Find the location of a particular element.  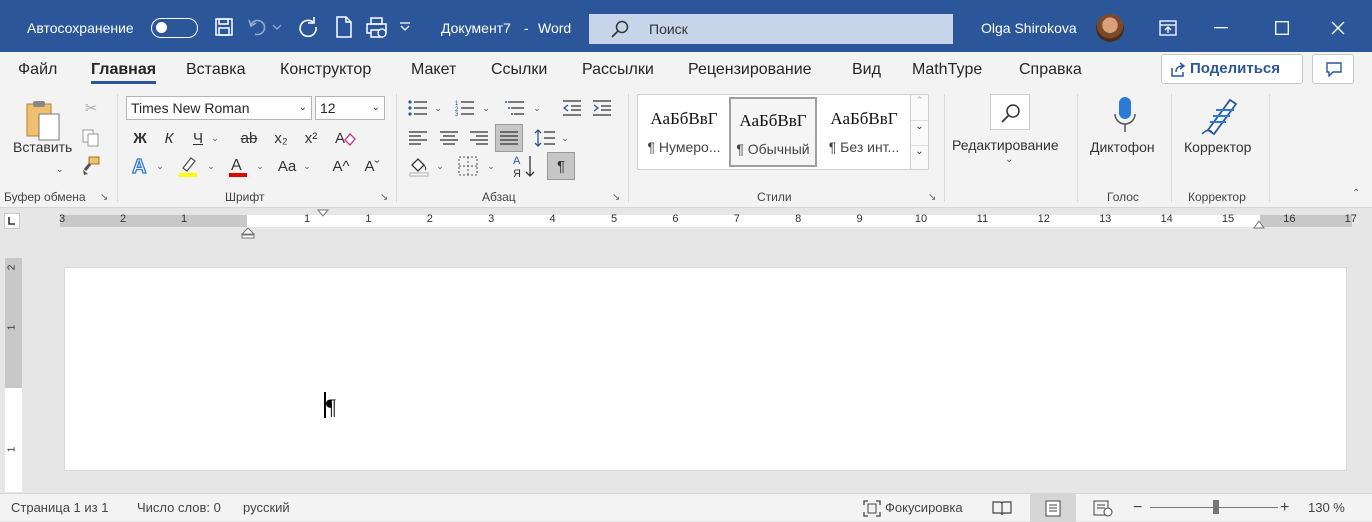

comments-button is located at coordinates (1333, 69).